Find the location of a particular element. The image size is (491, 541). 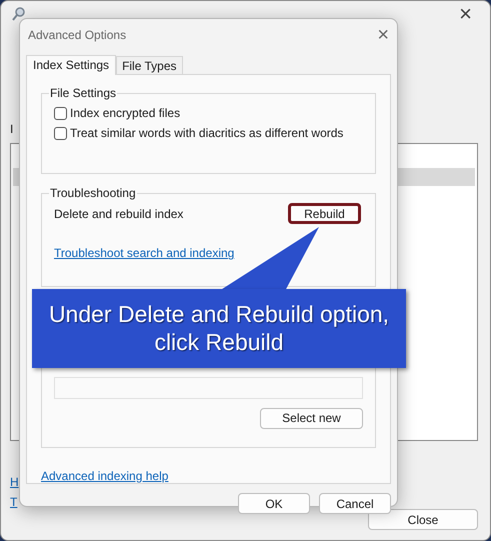

tab: File Types is located at coordinates (149, 65).